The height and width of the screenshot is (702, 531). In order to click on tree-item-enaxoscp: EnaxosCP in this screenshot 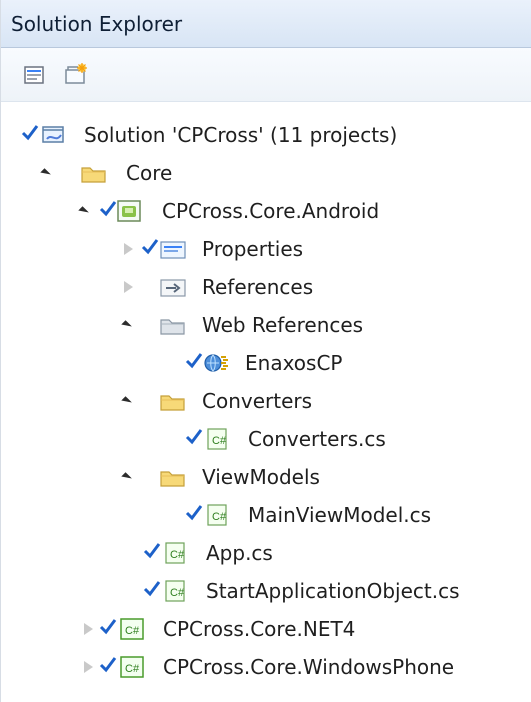, I will do `click(266, 363)`.